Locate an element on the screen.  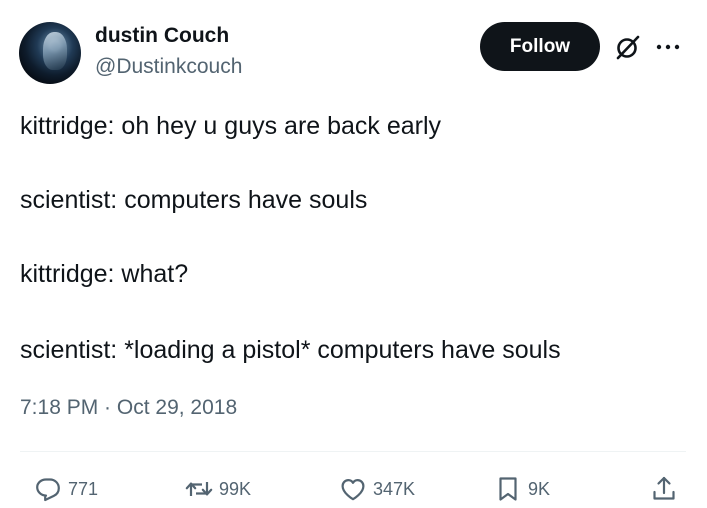
repost-icon is located at coordinates (199, 489).